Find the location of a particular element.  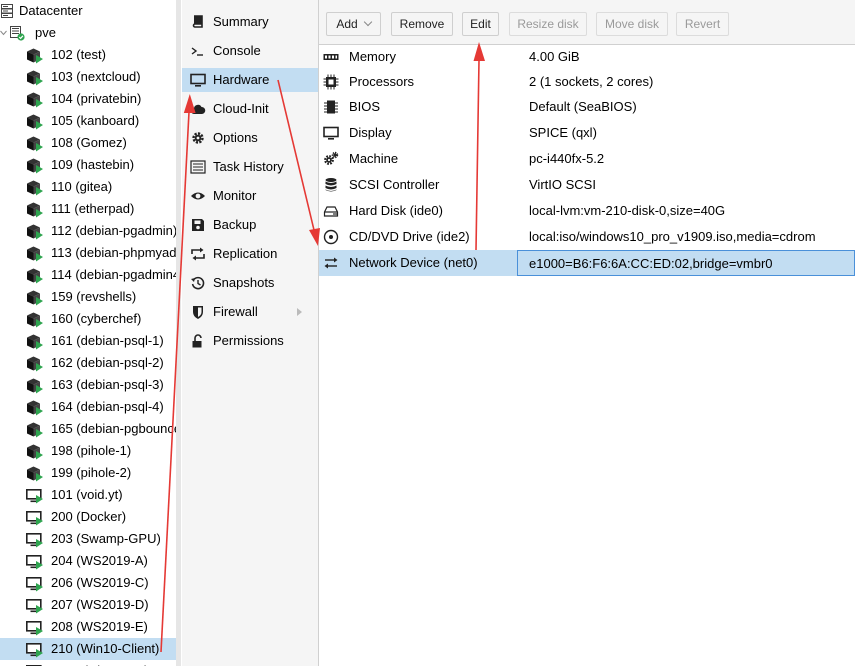

chevron-down-icon is located at coordinates (3, 33).